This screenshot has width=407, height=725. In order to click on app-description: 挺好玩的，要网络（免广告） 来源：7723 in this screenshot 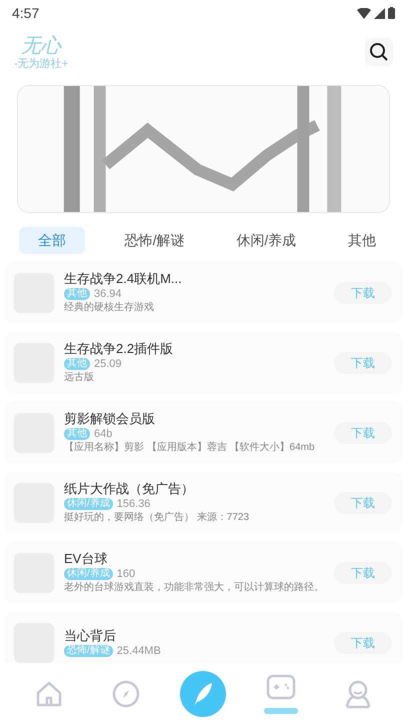, I will do `click(157, 518)`.